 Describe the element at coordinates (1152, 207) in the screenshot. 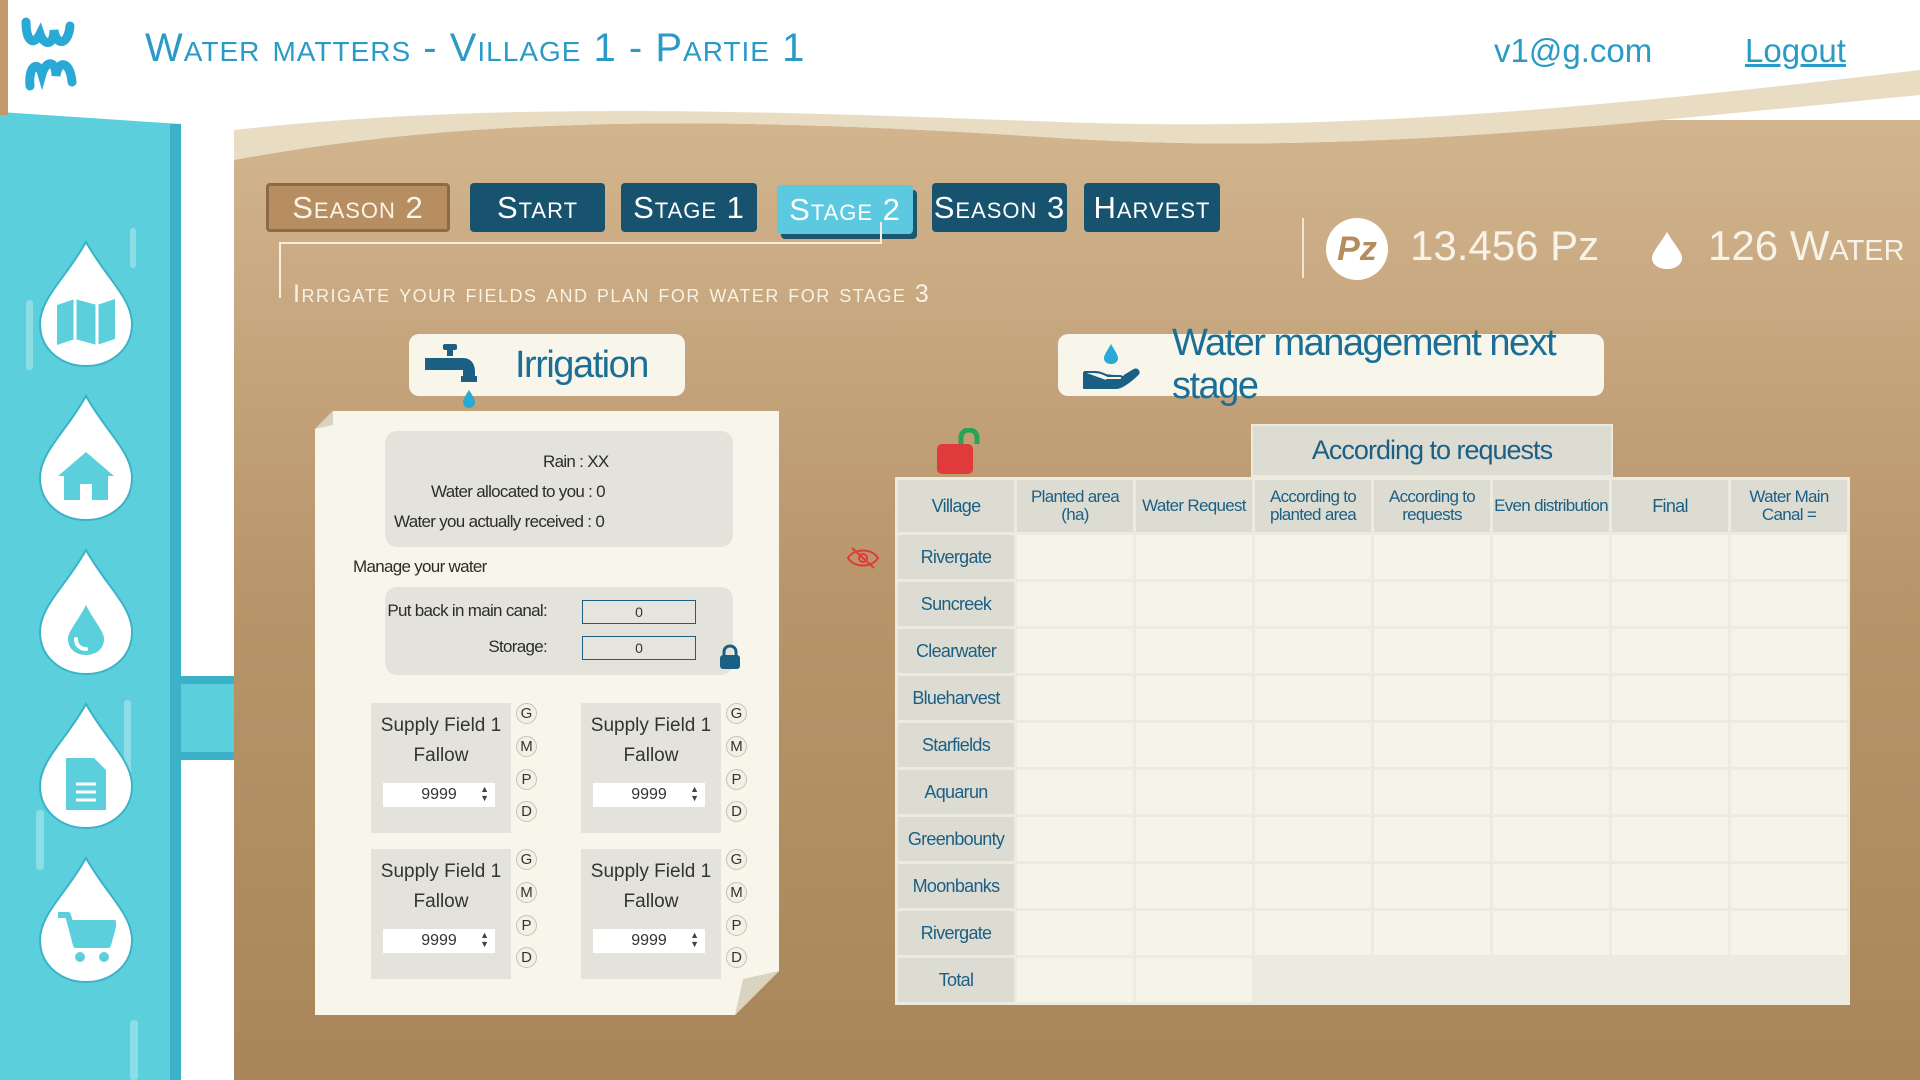

I see `tab-harvest: Harvest` at that location.